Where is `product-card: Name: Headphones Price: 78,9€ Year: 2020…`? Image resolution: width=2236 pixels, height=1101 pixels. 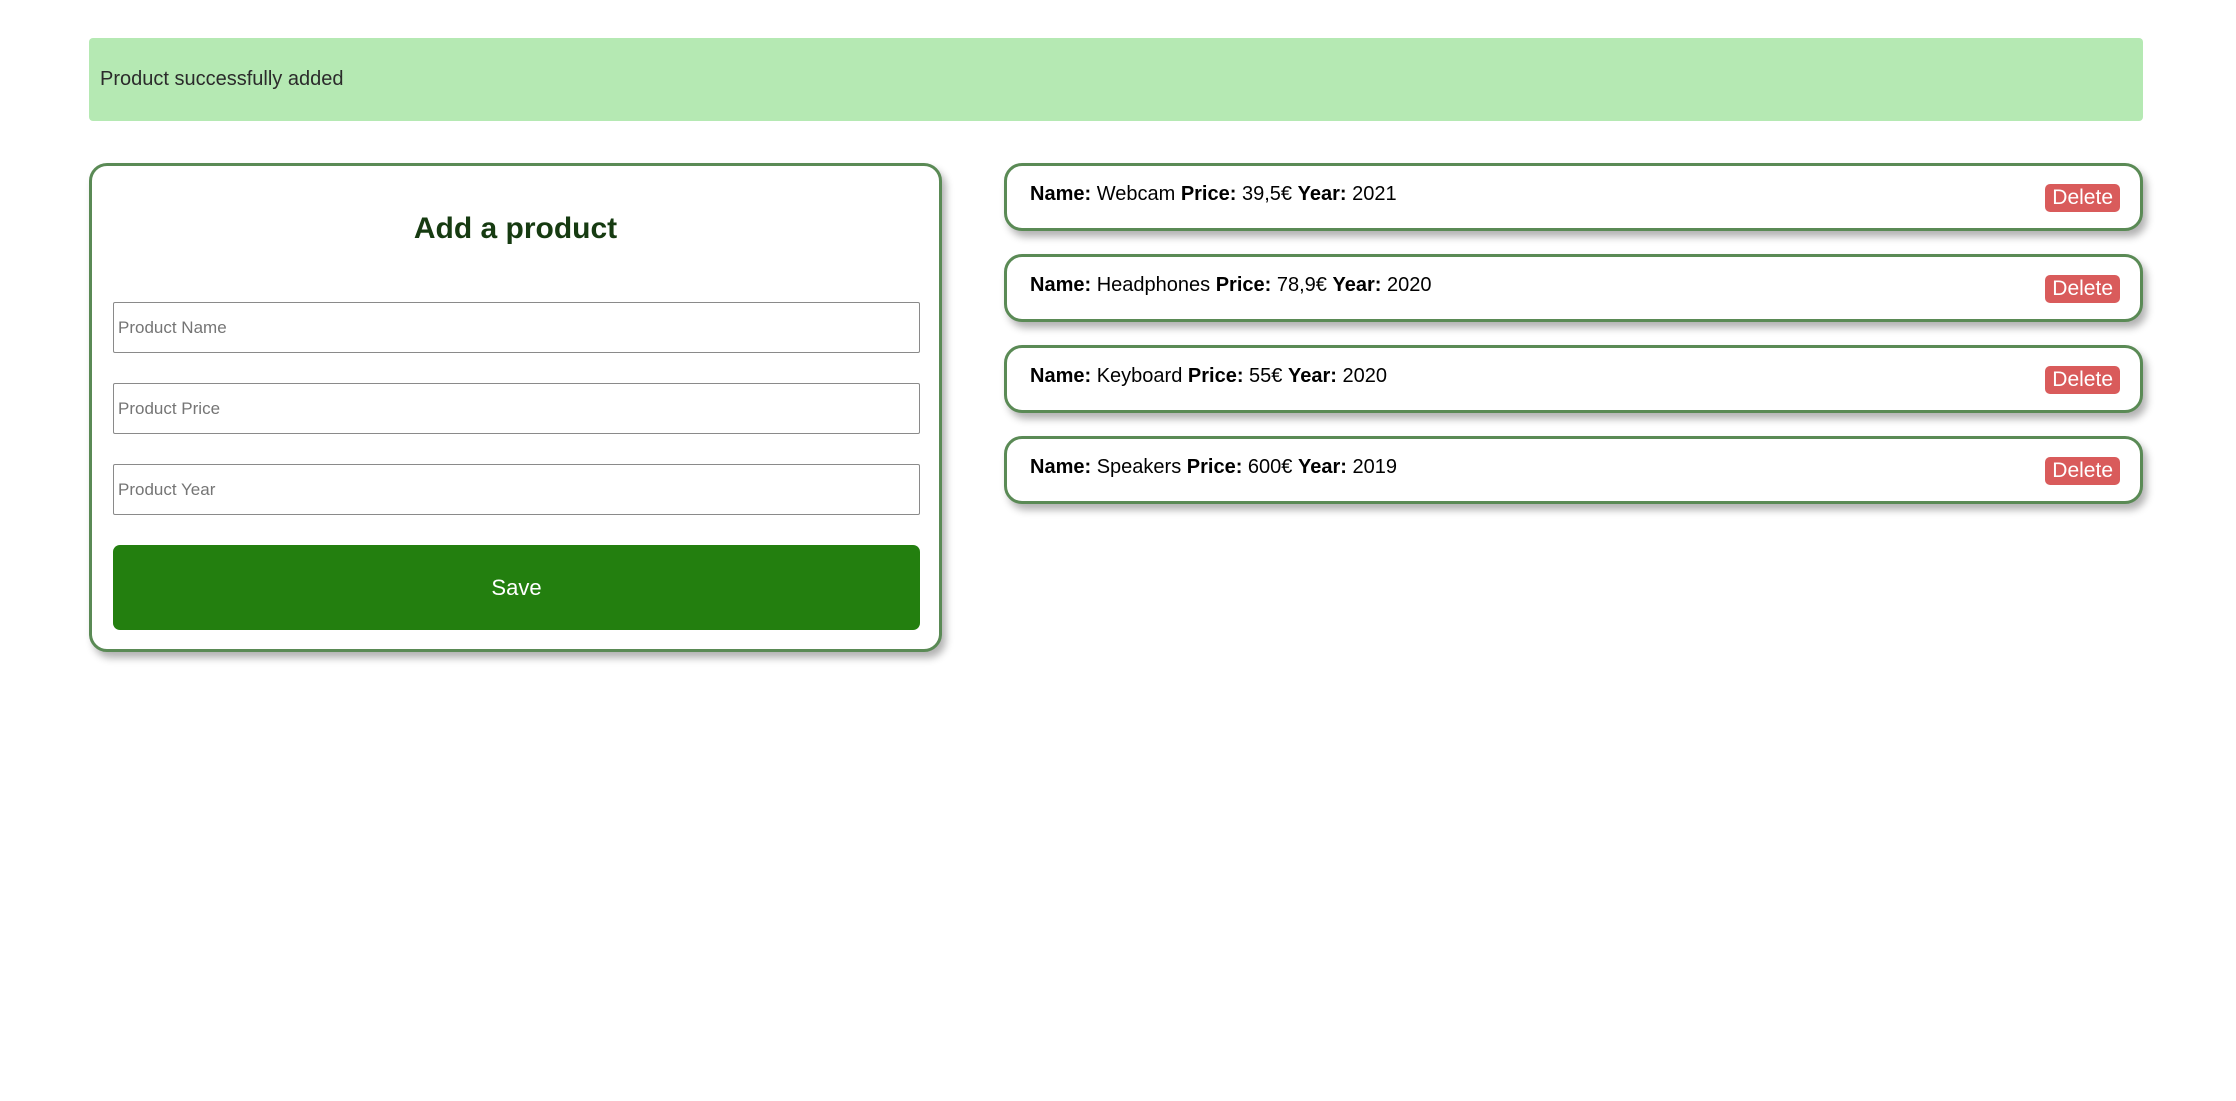 product-card: Name: Headphones Price: 78,9€ Year: 2020… is located at coordinates (1573, 288).